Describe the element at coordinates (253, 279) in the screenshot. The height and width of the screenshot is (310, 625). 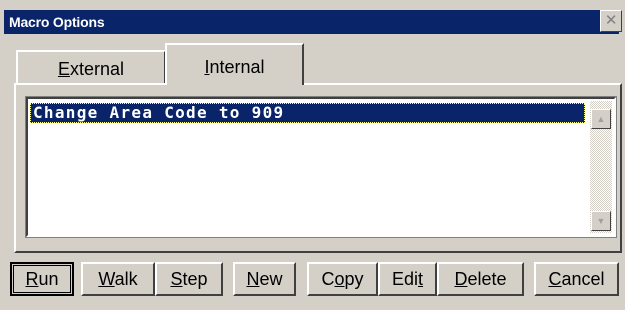
I see `new-mnemonic: N` at that location.